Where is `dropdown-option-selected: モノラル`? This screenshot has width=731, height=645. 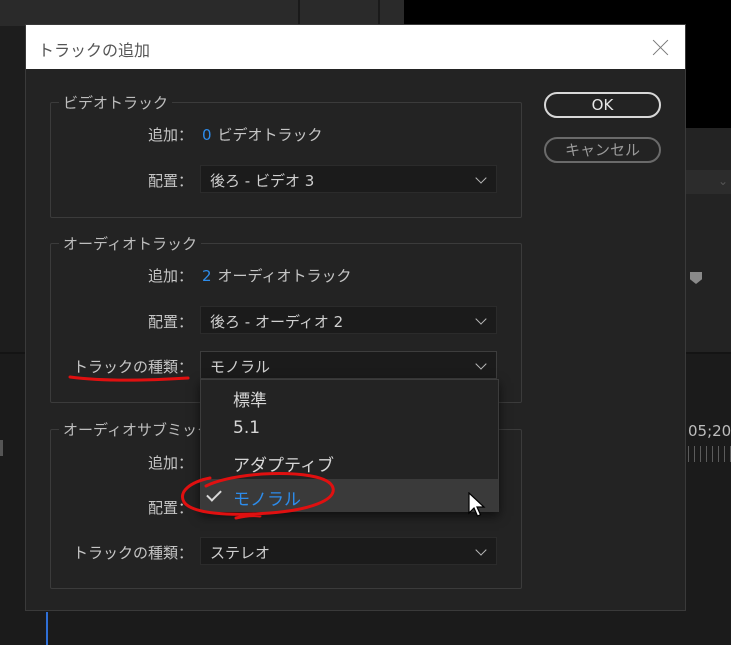
dropdown-option-selected: モノラル is located at coordinates (349, 495).